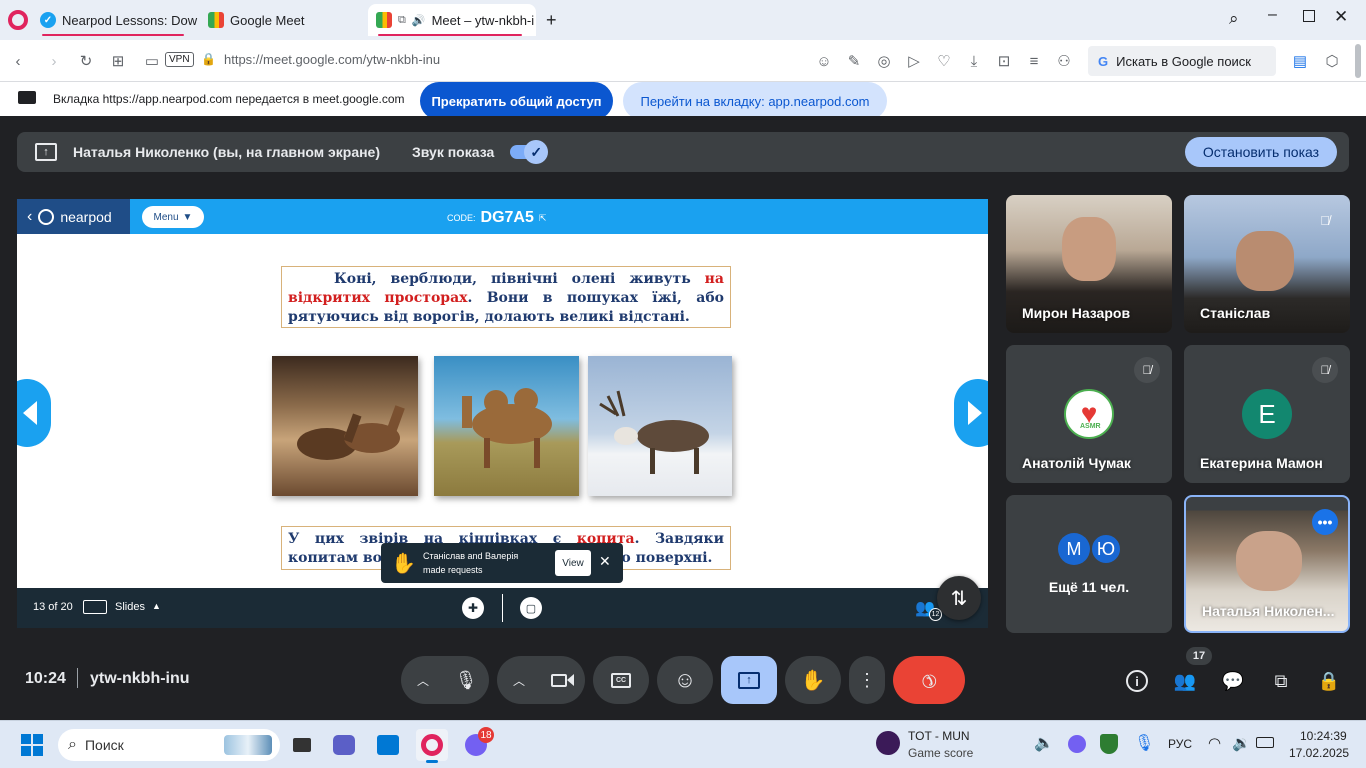 The height and width of the screenshot is (768, 1366). What do you see at coordinates (1109, 744) in the screenshot?
I see `security-icon` at bounding box center [1109, 744].